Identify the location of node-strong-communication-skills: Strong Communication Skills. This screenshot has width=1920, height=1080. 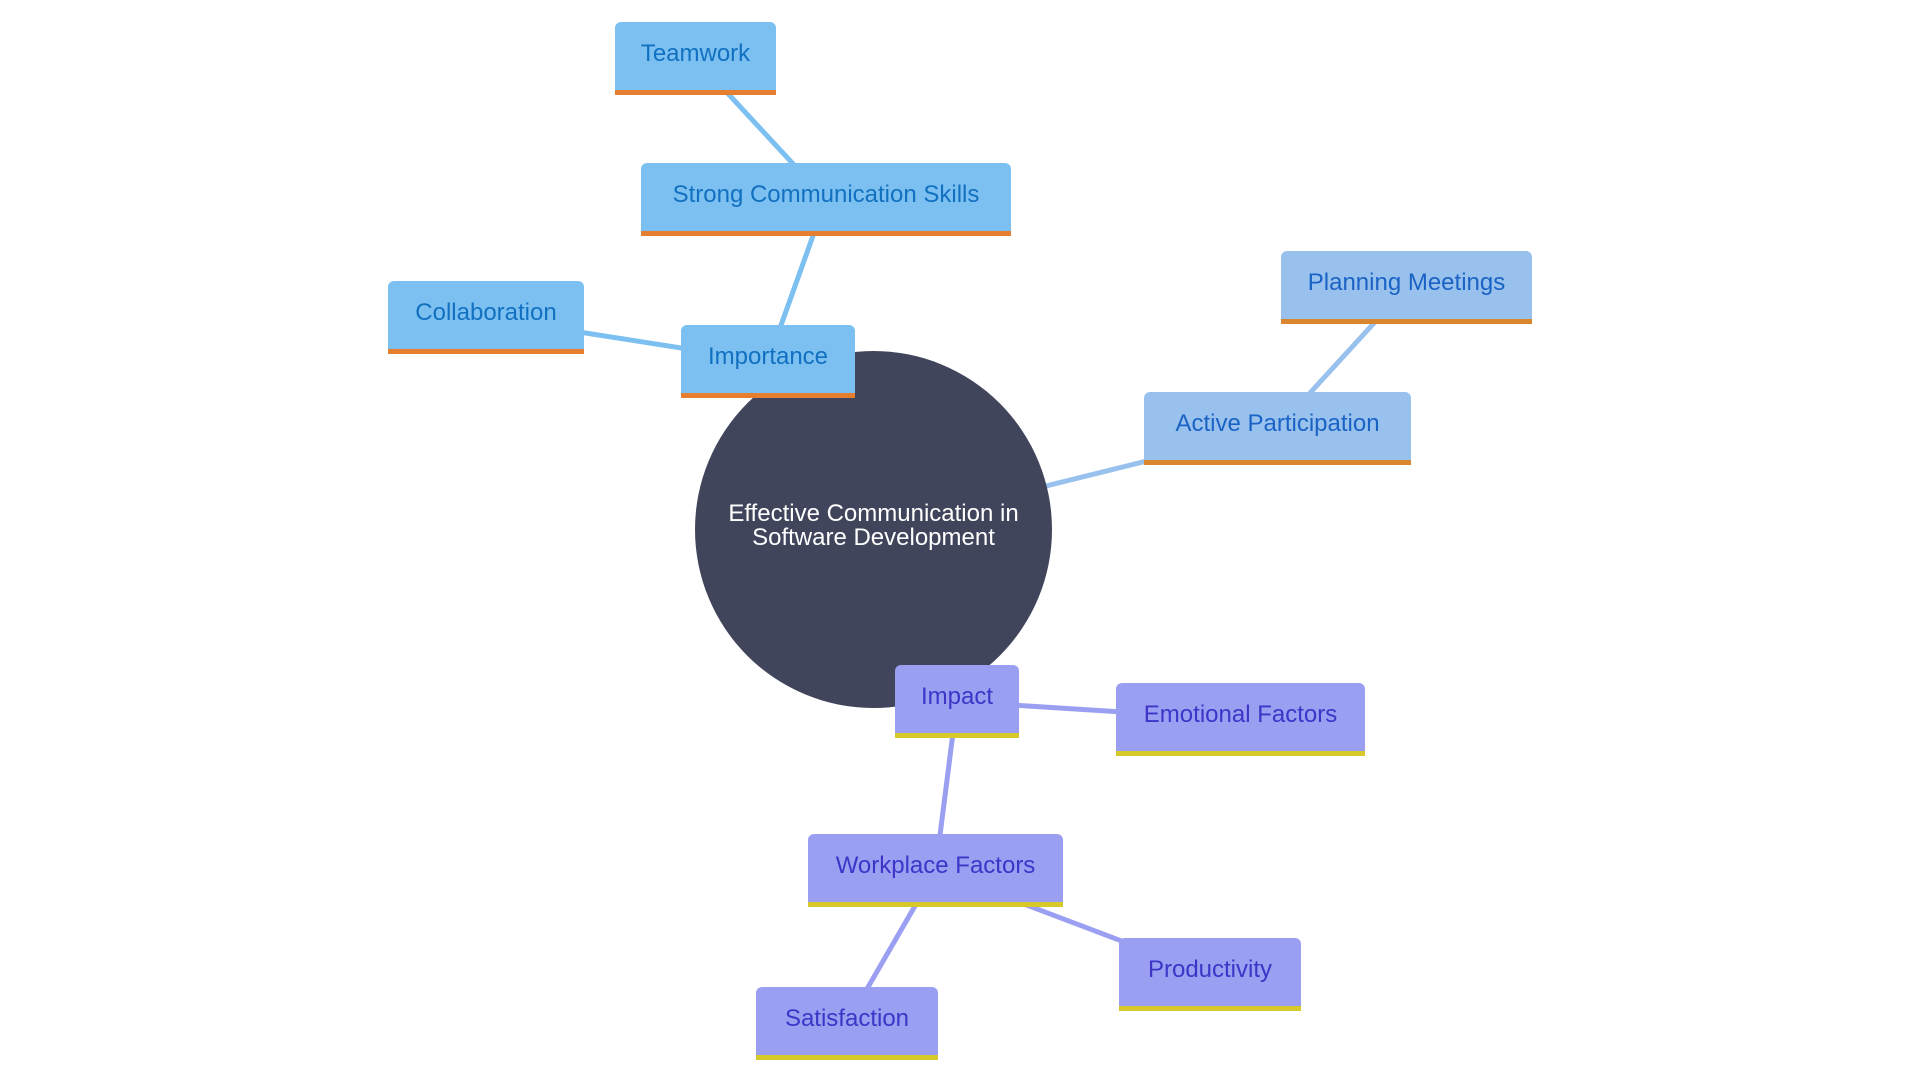
(826, 199).